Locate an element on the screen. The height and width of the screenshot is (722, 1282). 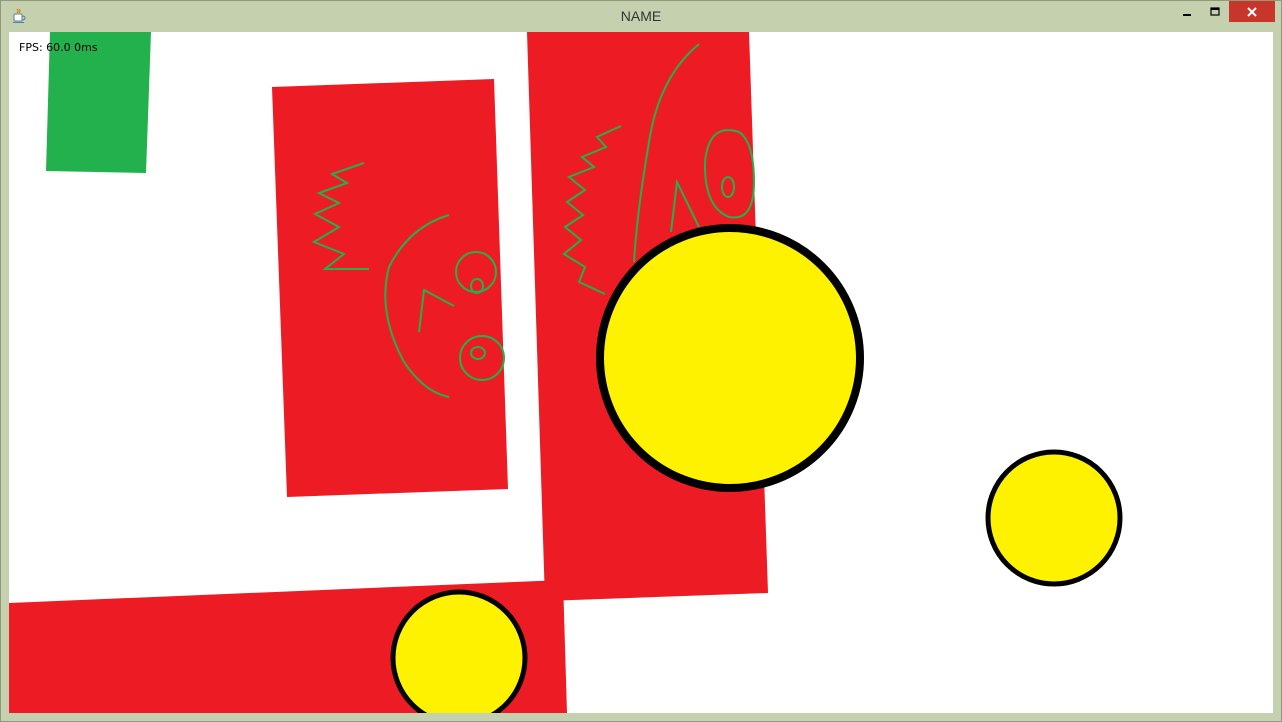
title-bar: NAME is located at coordinates (641, 16).